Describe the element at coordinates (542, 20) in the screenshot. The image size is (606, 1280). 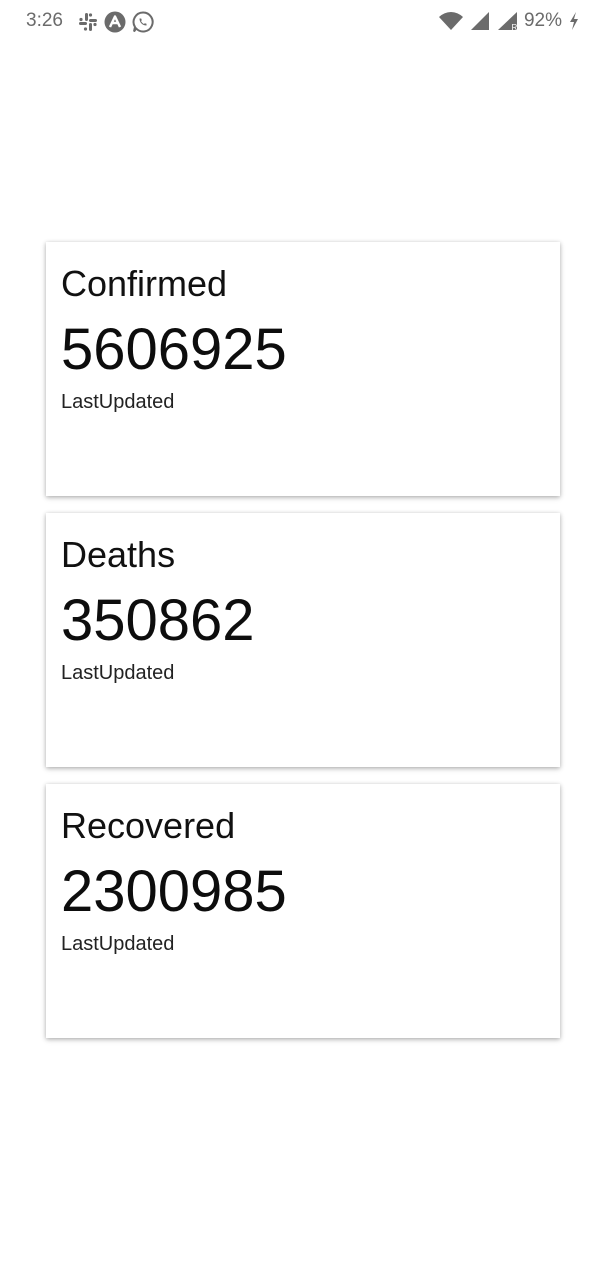
I see `battery-percent: 92%` at that location.